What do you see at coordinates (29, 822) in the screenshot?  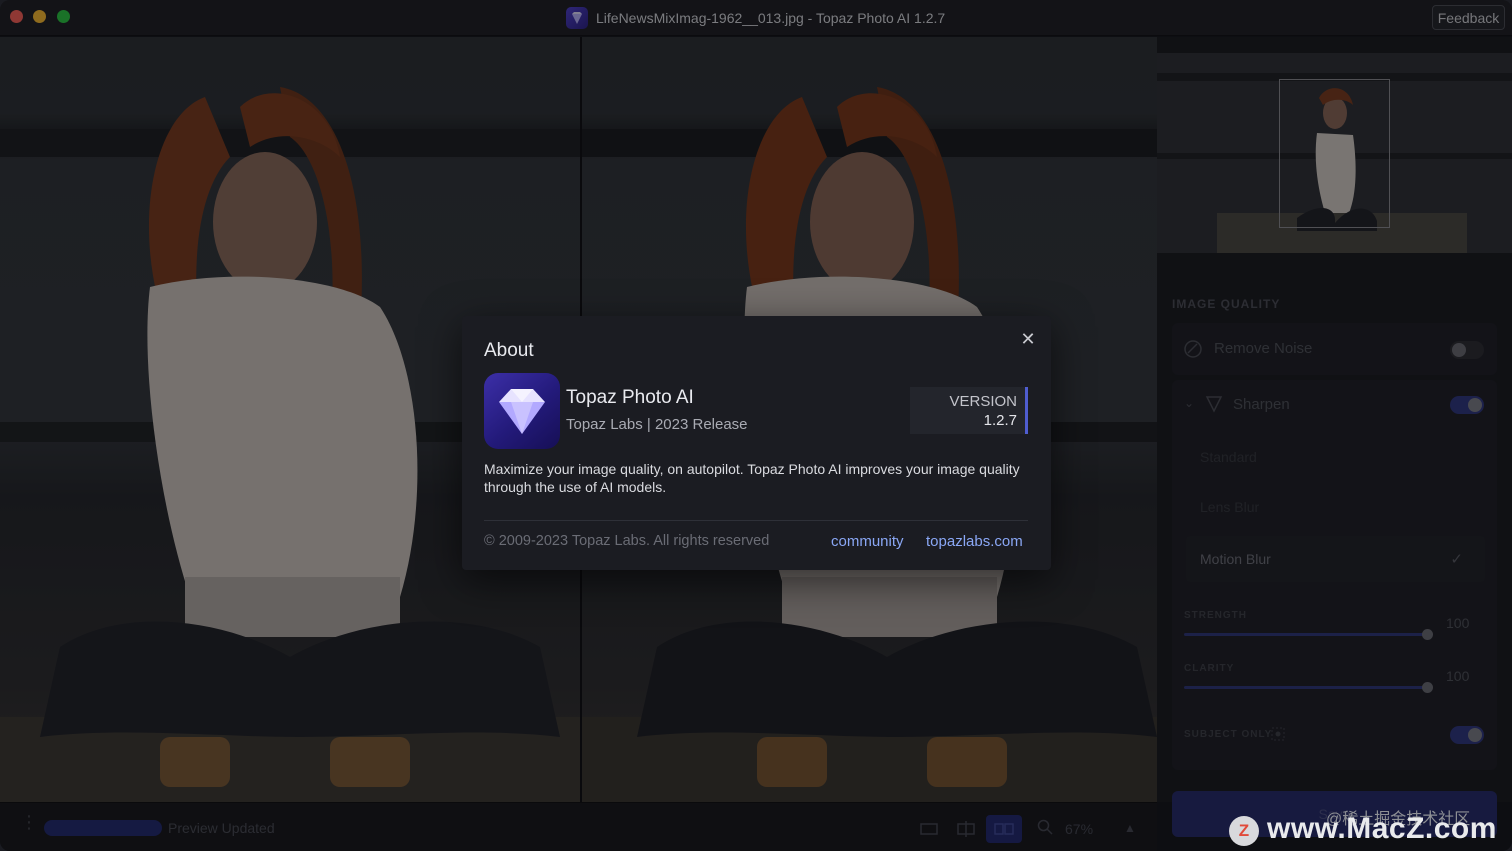 I see `more-options-icon: ⋮` at bounding box center [29, 822].